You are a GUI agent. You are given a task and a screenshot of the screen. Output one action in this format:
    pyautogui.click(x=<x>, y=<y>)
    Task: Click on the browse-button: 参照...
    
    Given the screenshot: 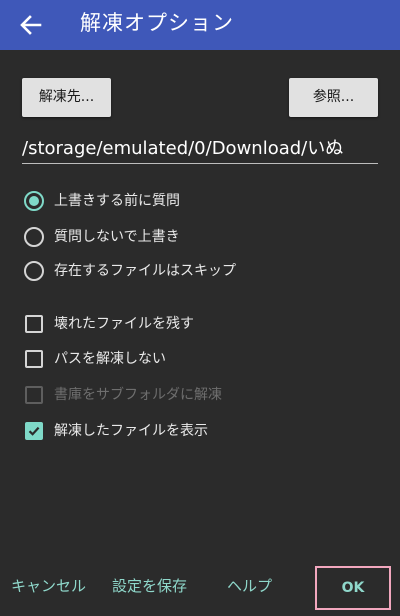 What is the action you would take?
    pyautogui.click(x=333, y=97)
    